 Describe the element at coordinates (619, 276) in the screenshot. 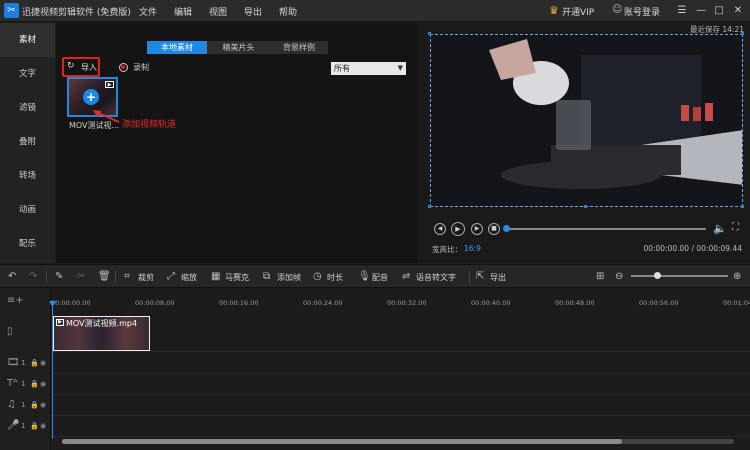

I see `zoom-out-icon: ⊖` at that location.